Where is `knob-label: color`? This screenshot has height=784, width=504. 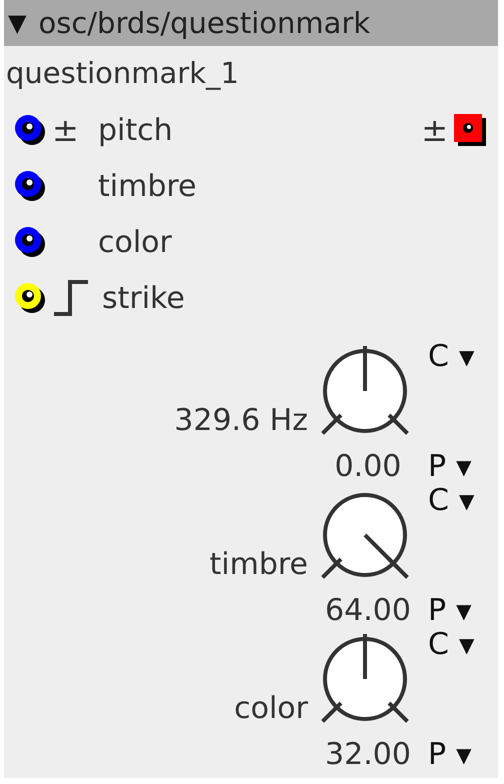 knob-label: color is located at coordinates (271, 709).